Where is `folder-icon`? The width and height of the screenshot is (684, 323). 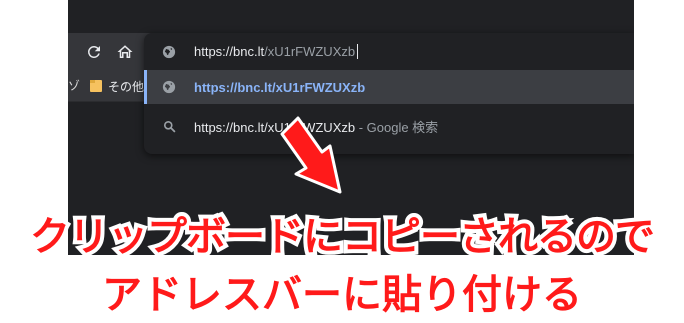 folder-icon is located at coordinates (96, 86).